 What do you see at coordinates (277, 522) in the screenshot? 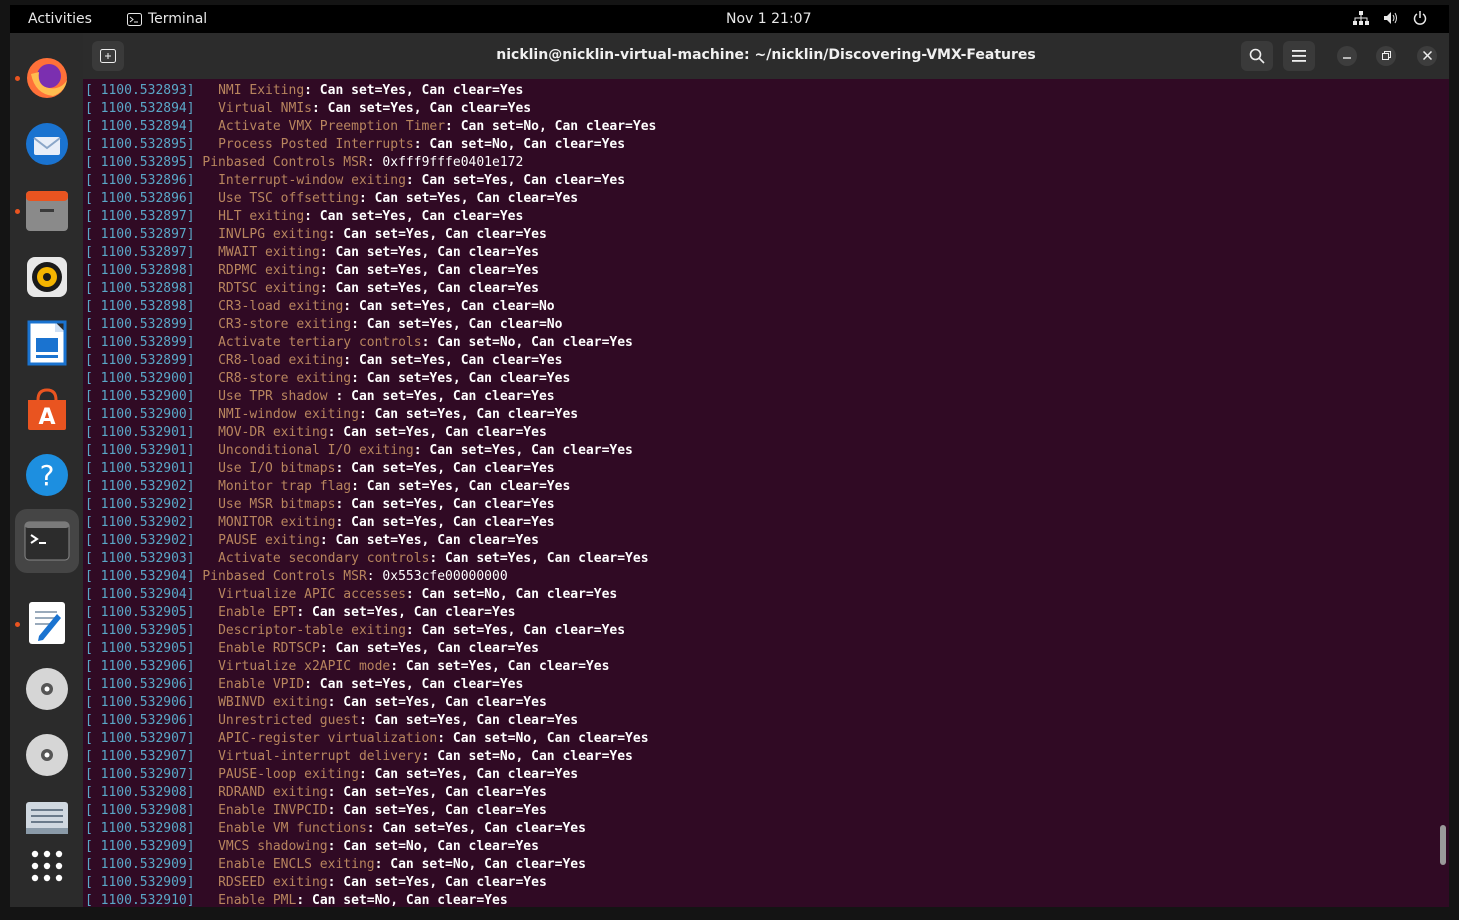
I see `log-label: MONITOR exiting` at bounding box center [277, 522].